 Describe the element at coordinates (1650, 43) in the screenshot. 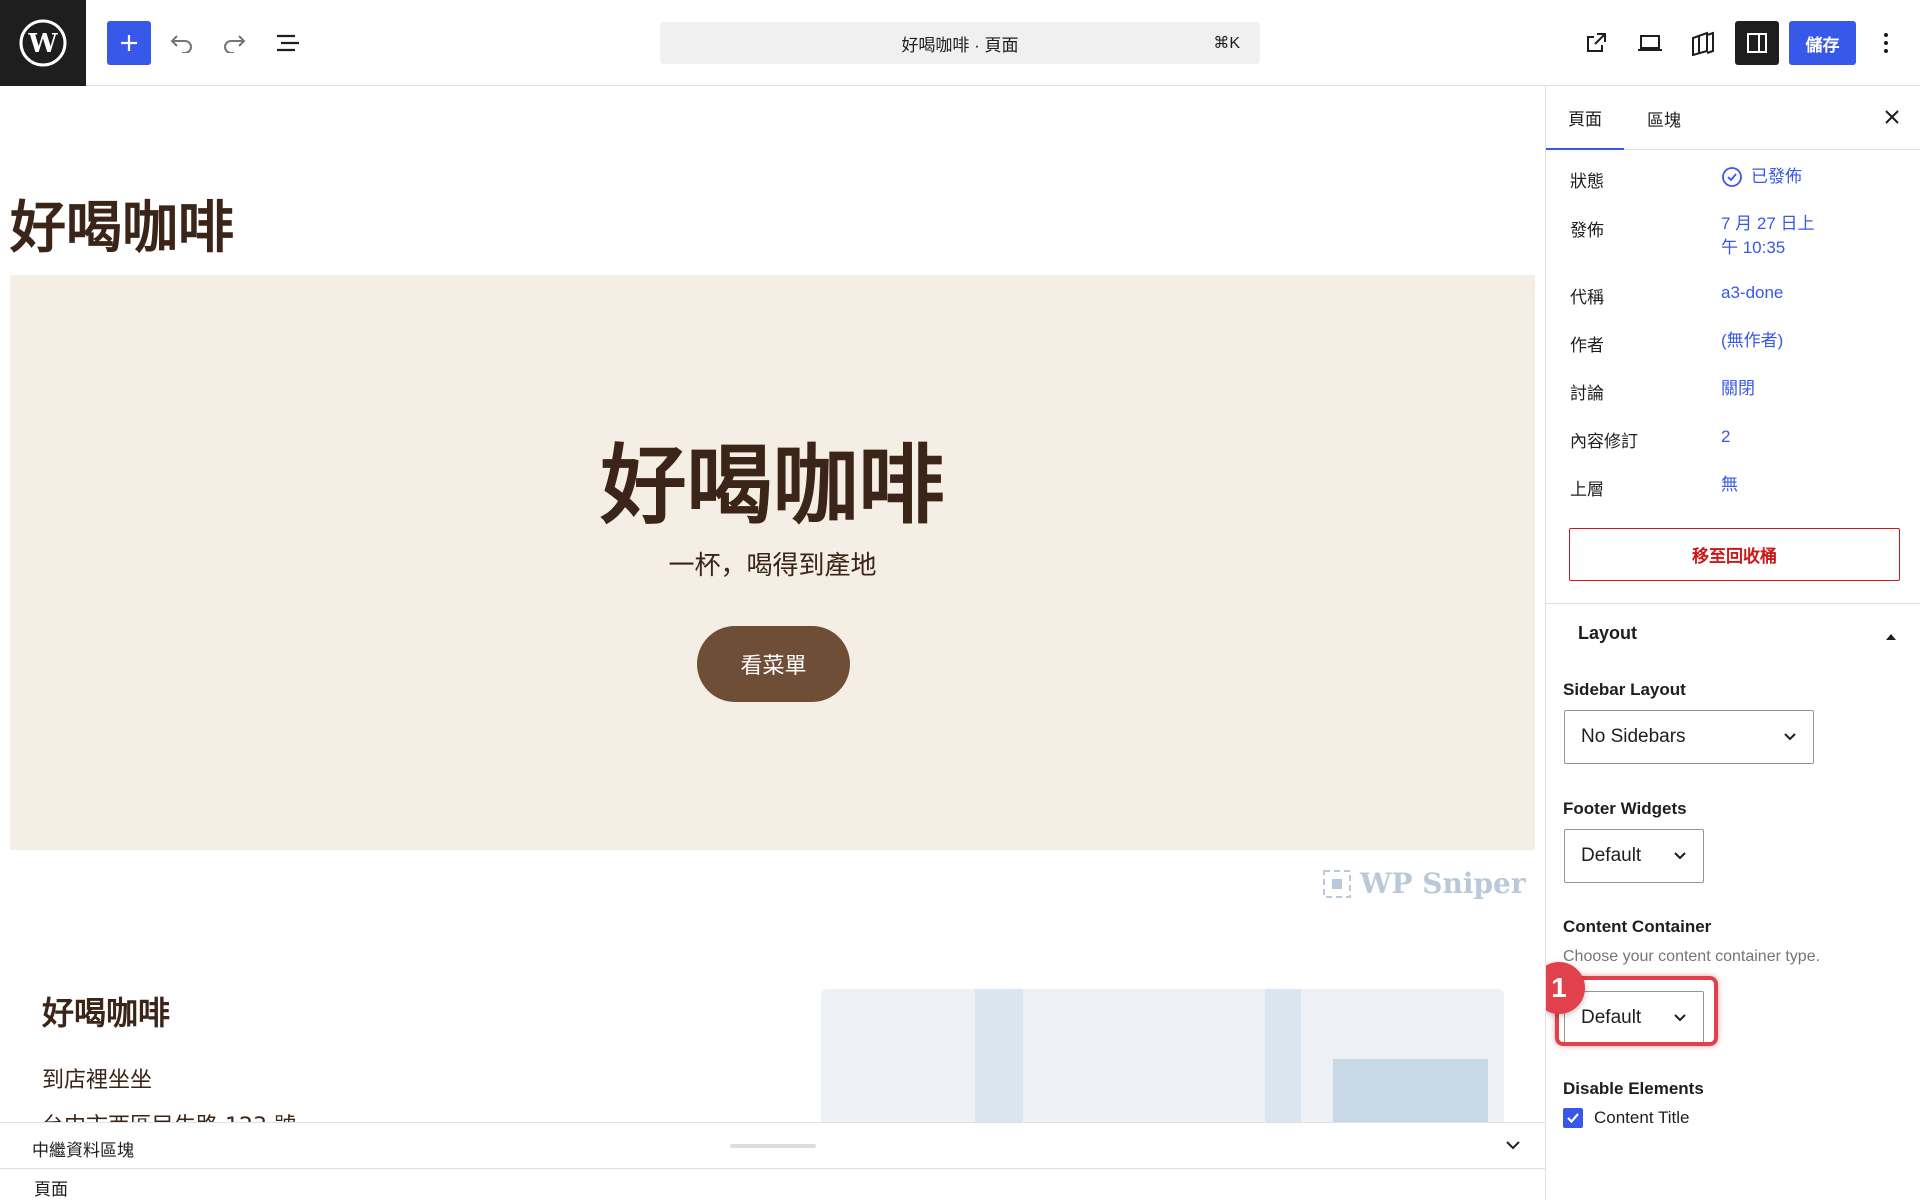

I see `device-preview-icon` at that location.